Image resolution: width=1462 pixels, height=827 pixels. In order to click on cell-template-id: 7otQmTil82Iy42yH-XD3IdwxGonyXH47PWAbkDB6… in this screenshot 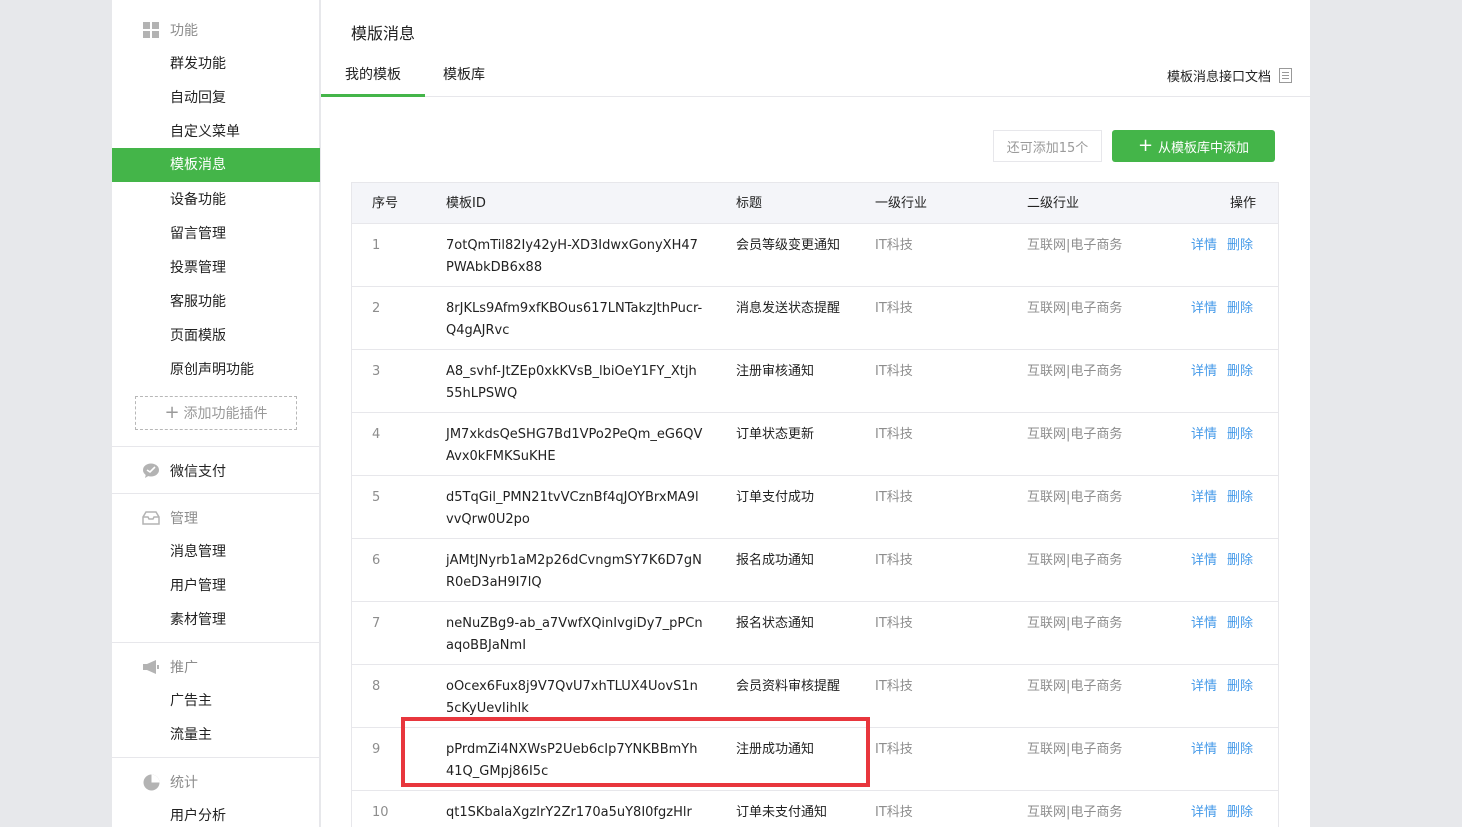, I will do `click(572, 256)`.